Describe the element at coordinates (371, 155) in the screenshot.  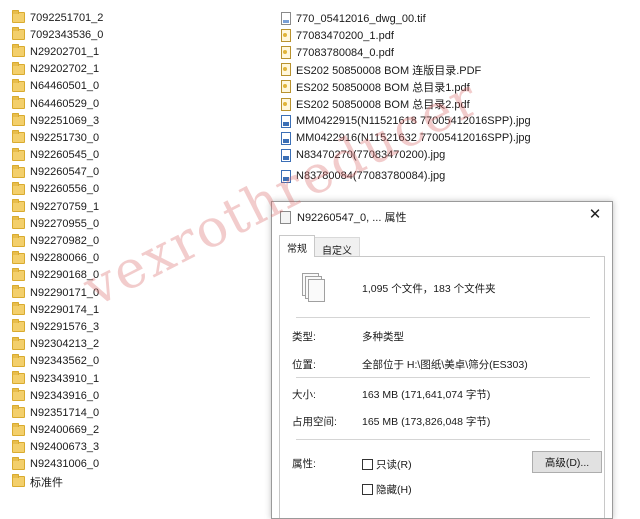
I see `file-name: N83470270(77083470200).jpg` at that location.